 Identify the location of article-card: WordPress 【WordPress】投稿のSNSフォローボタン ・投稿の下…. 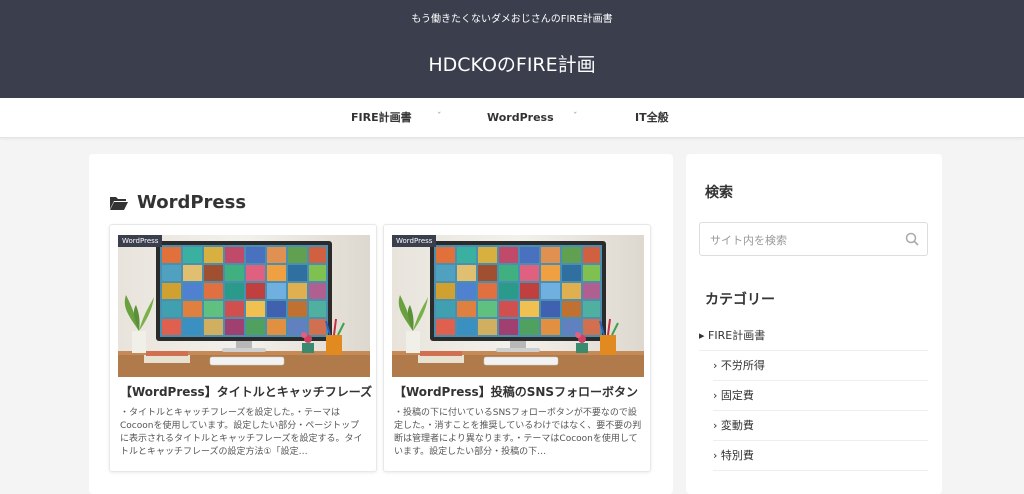
(517, 348).